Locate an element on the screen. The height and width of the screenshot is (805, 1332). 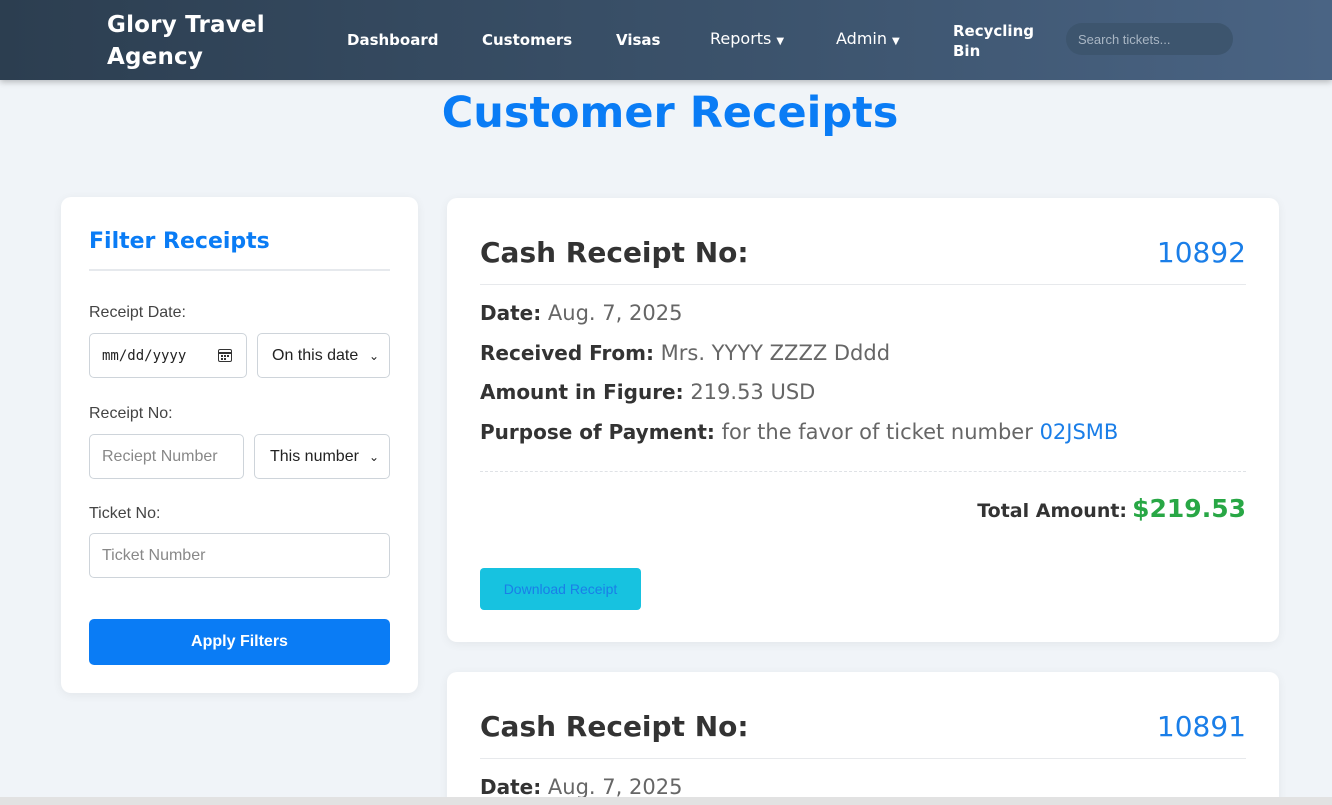
received-from-value: Mrs. YYYY ZZZZ Dddd is located at coordinates (775, 353).